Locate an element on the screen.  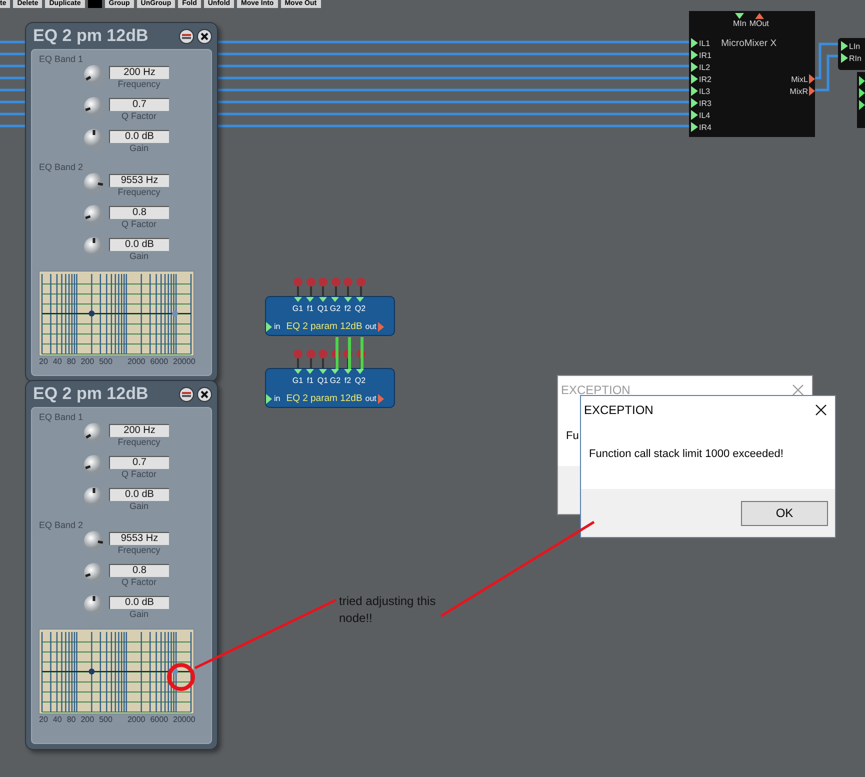
port-label: IR3 is located at coordinates (705, 103).